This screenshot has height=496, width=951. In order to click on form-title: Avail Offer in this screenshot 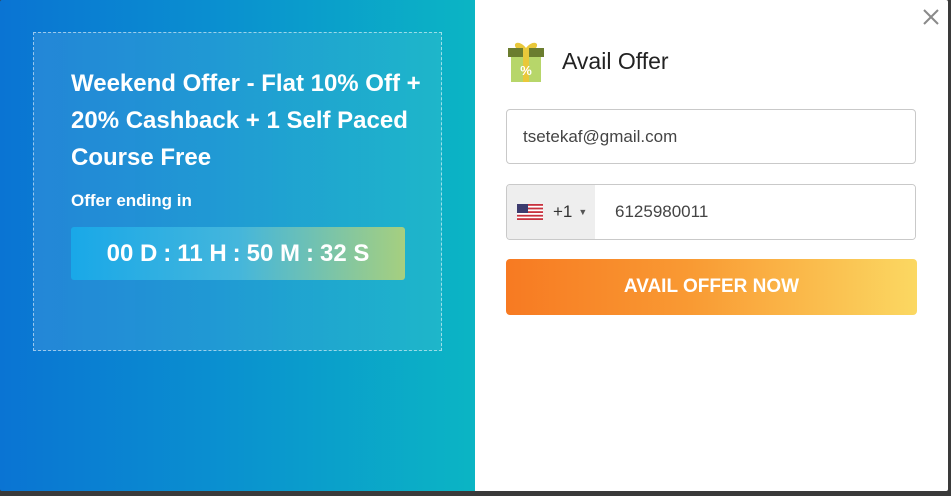, I will do `click(615, 60)`.